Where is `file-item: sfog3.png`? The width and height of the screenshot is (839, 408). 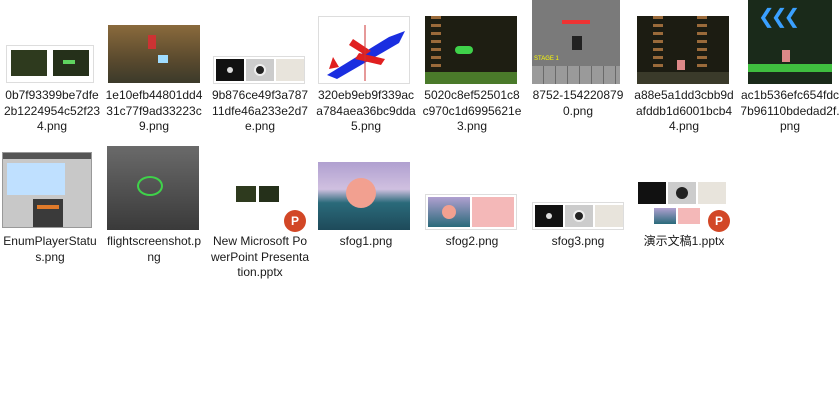 file-item: sfog3.png is located at coordinates (578, 197).